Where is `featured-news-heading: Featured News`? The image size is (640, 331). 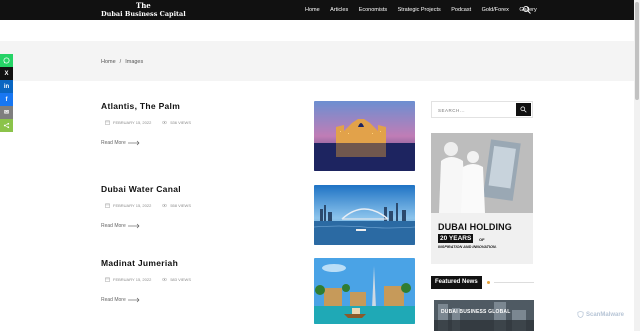
featured-news-heading: Featured News is located at coordinates (456, 282).